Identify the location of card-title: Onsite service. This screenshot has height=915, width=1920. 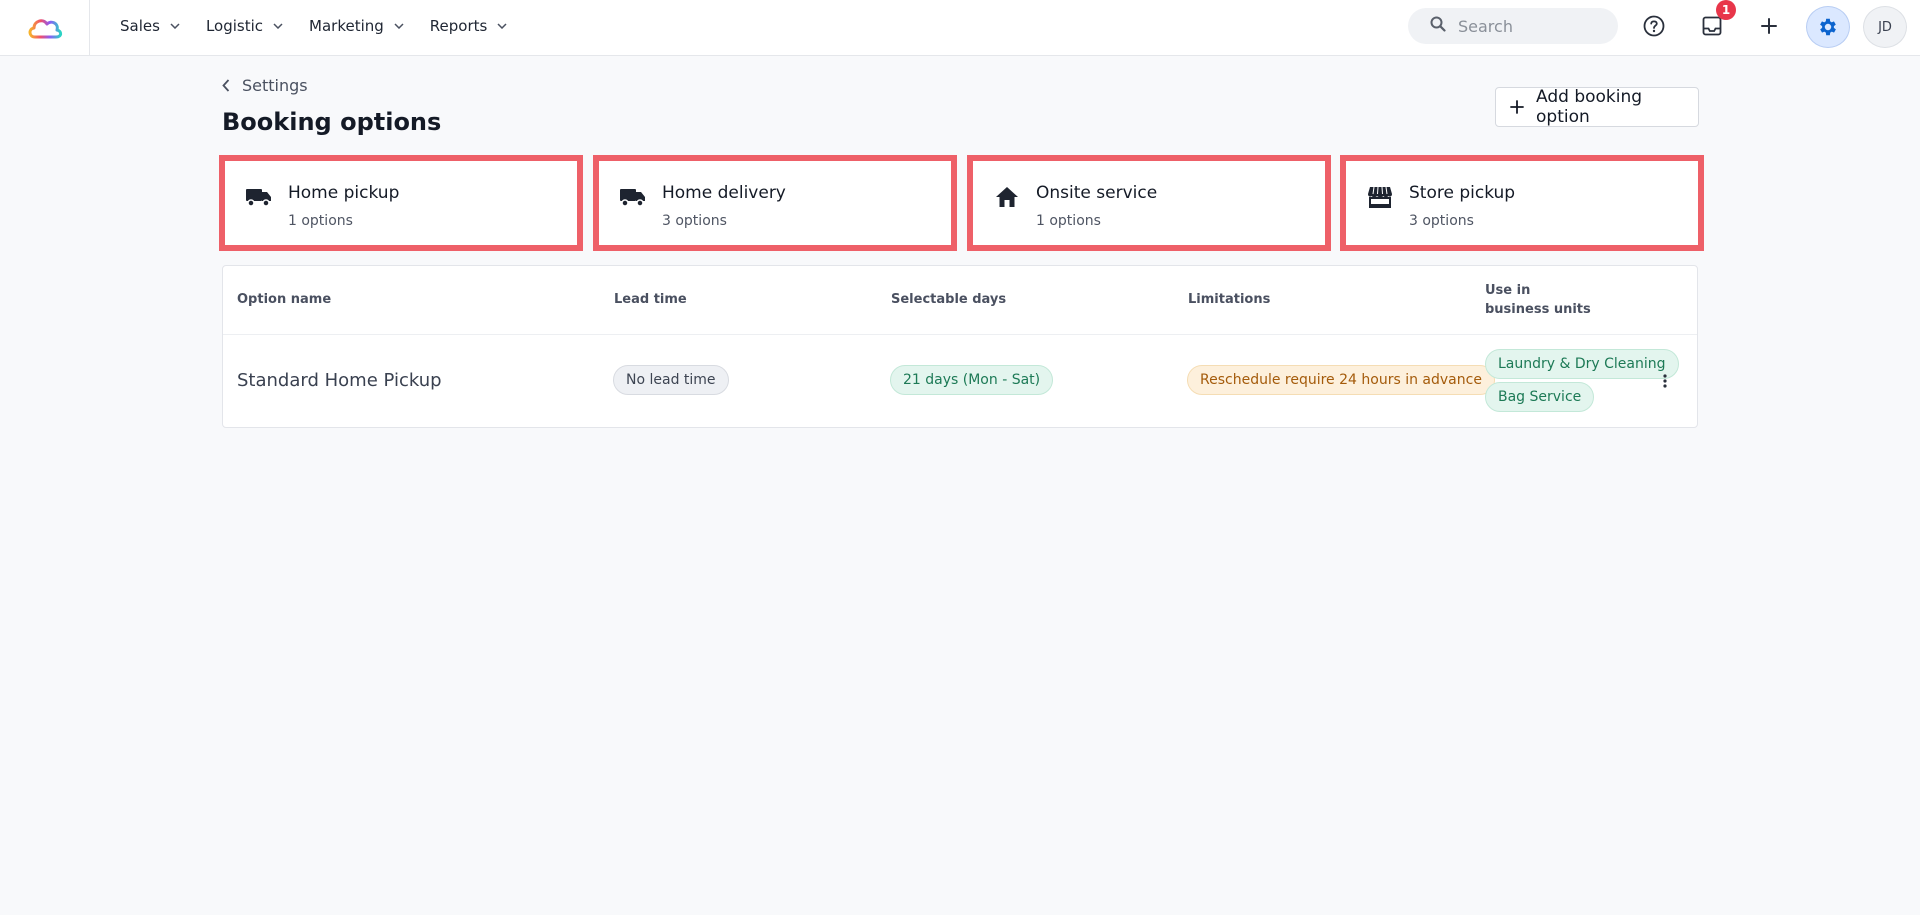
(1097, 193).